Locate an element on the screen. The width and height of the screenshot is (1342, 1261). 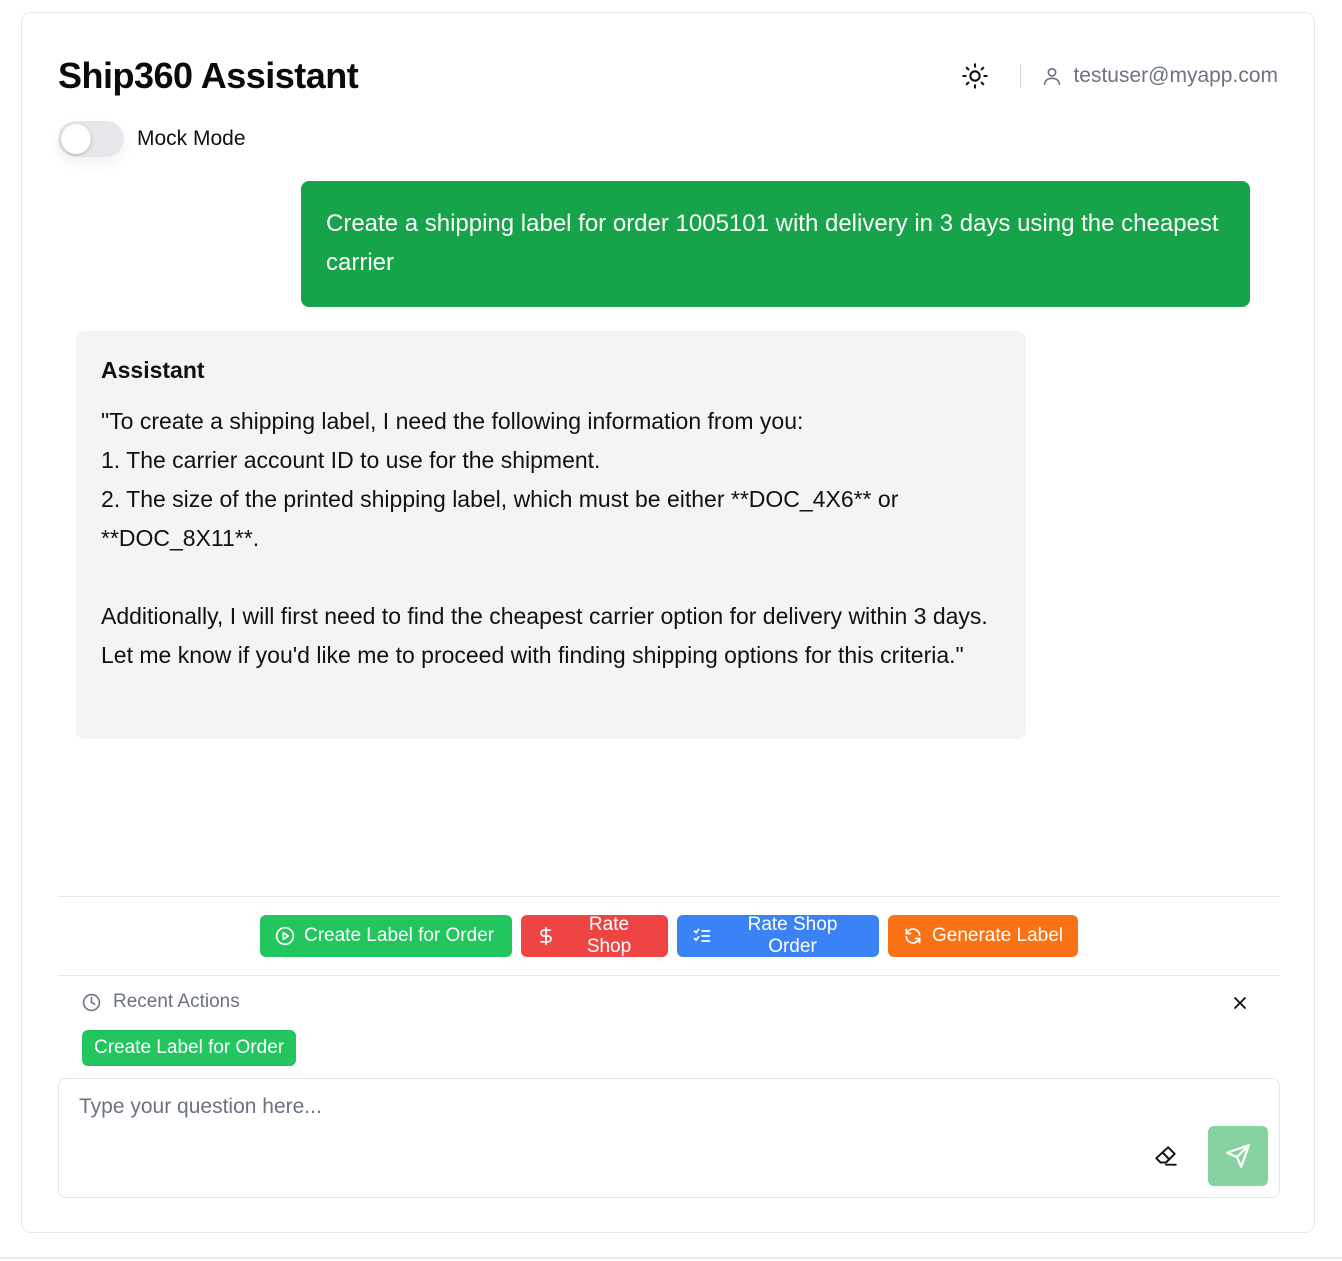
send-button is located at coordinates (1238, 1156).